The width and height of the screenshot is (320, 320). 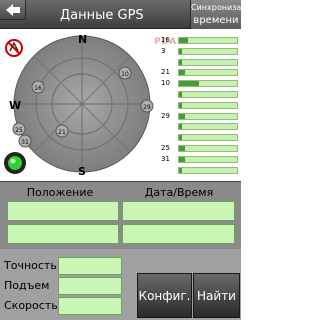 What do you see at coordinates (216, 20) in the screenshot?
I see `time-sync-label-2: времени` at bounding box center [216, 20].